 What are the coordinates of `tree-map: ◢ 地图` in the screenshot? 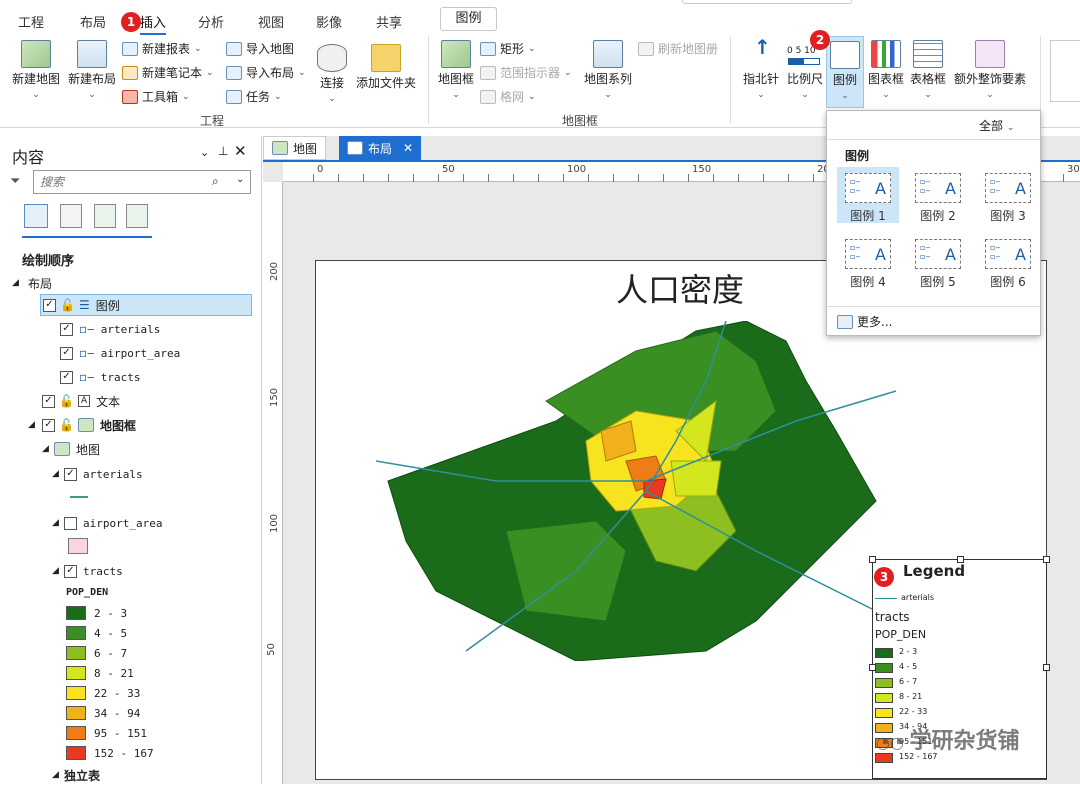 It's located at (71, 449).